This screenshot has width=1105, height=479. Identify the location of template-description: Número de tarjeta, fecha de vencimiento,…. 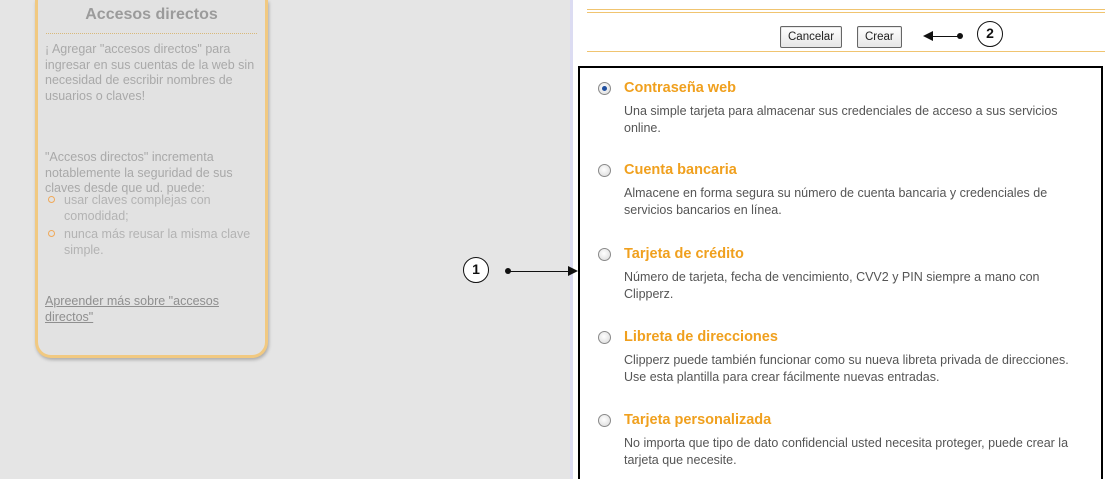
(832, 285).